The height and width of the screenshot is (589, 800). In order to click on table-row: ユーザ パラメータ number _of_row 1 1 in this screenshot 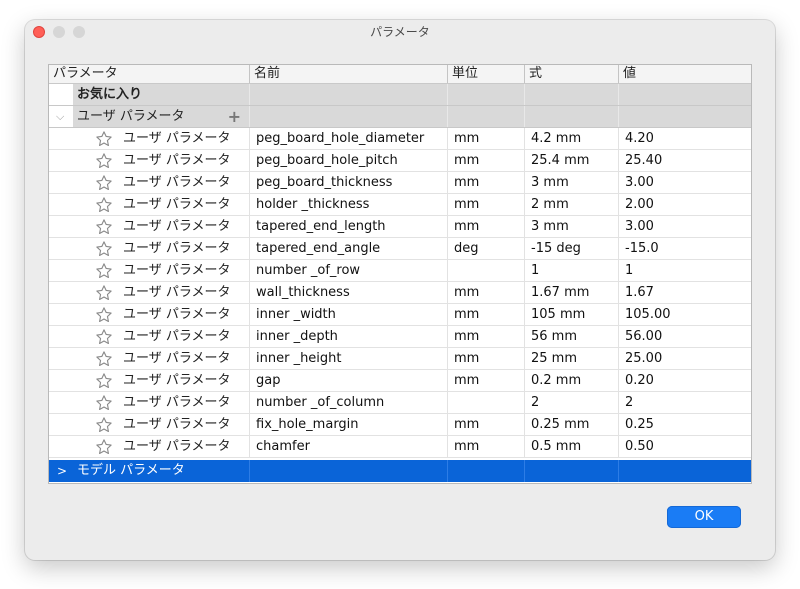, I will do `click(400, 271)`.